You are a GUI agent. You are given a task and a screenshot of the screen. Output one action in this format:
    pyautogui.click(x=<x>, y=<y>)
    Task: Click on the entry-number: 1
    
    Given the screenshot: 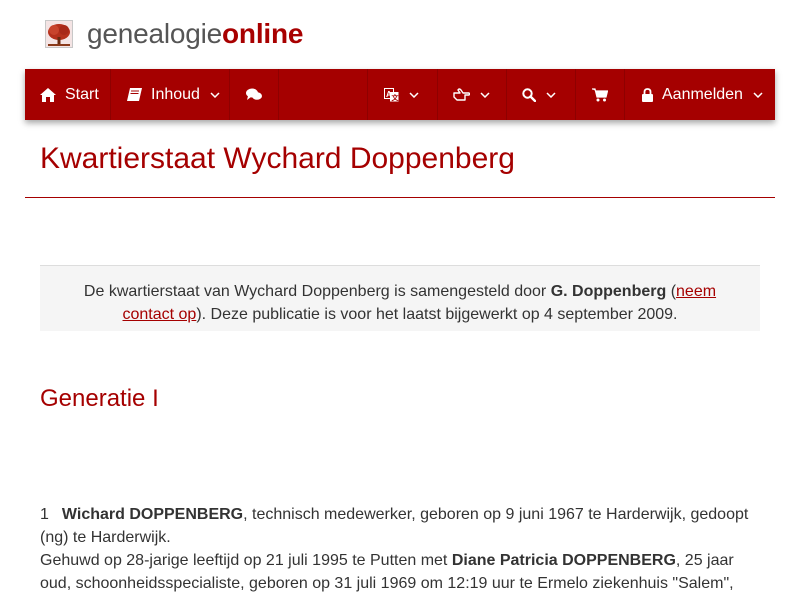 What is the action you would take?
    pyautogui.click(x=44, y=514)
    